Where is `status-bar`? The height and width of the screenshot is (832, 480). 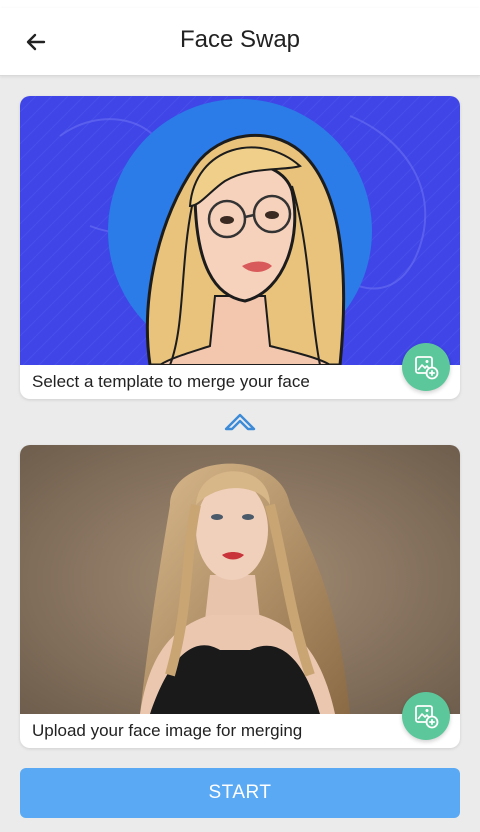 status-bar is located at coordinates (240, 4).